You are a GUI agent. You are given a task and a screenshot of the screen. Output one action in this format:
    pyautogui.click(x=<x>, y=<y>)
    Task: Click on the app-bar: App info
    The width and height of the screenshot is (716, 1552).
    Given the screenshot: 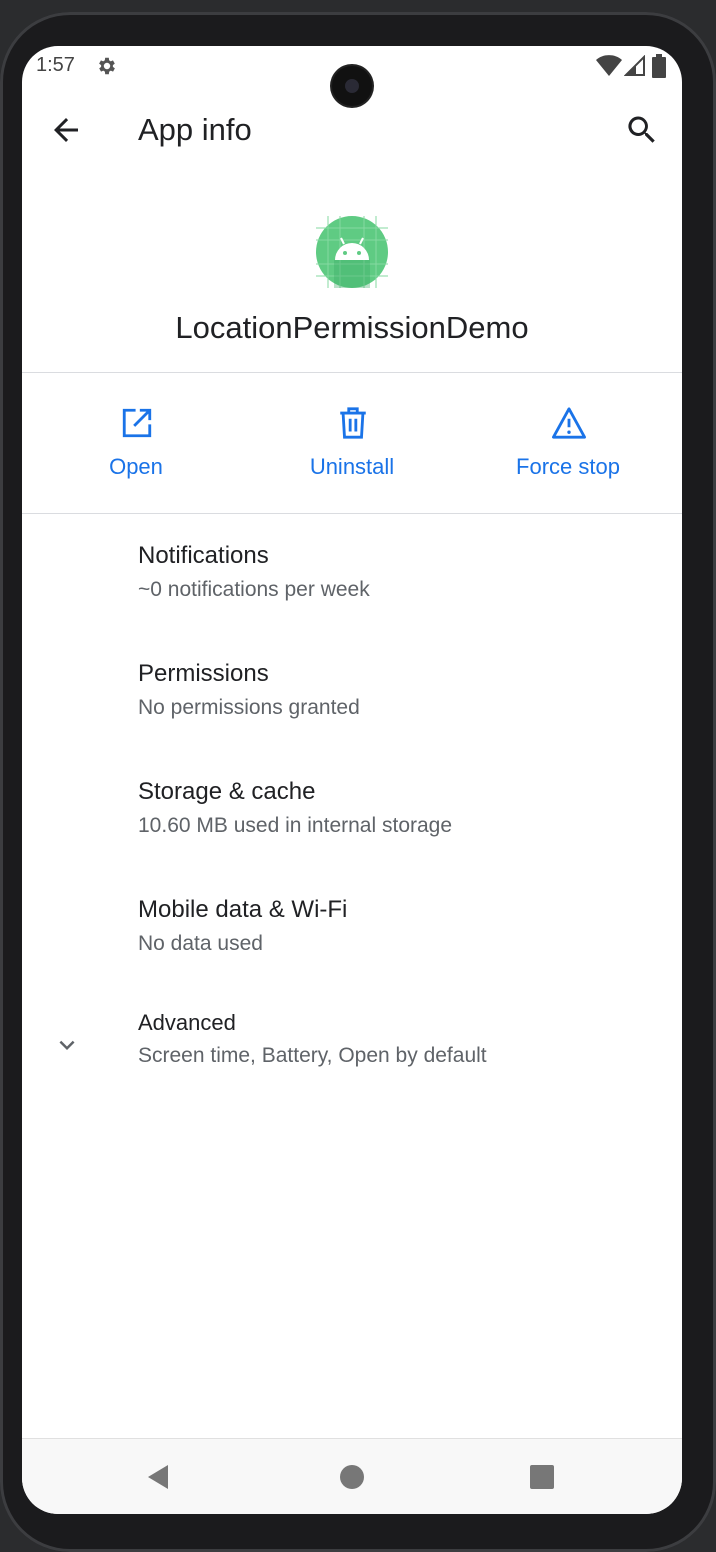 What is the action you would take?
    pyautogui.click(x=352, y=130)
    